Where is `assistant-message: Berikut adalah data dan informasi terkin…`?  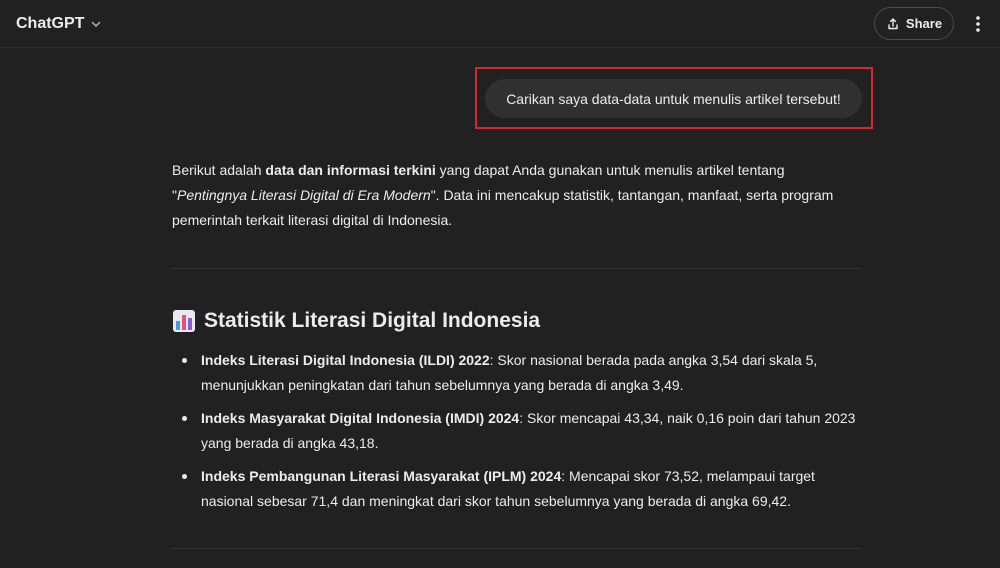 assistant-message: Berikut adalah data dan informasi terkin… is located at coordinates (517, 195).